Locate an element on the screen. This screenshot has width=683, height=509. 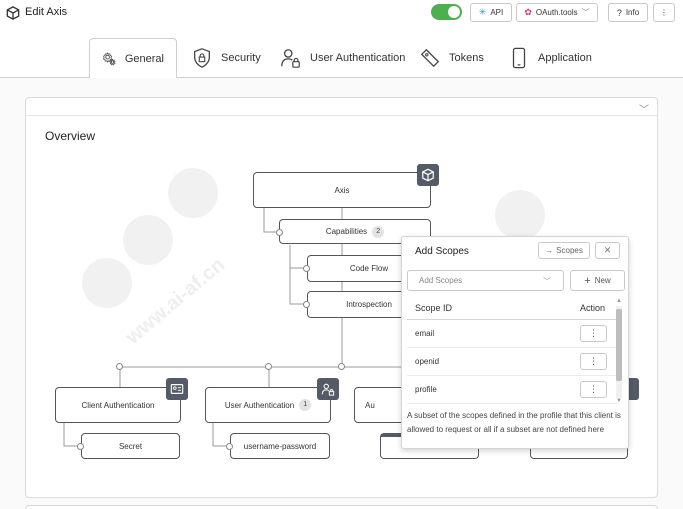
diagram-node-user-authentication: User Authentication 1 is located at coordinates (268, 405).